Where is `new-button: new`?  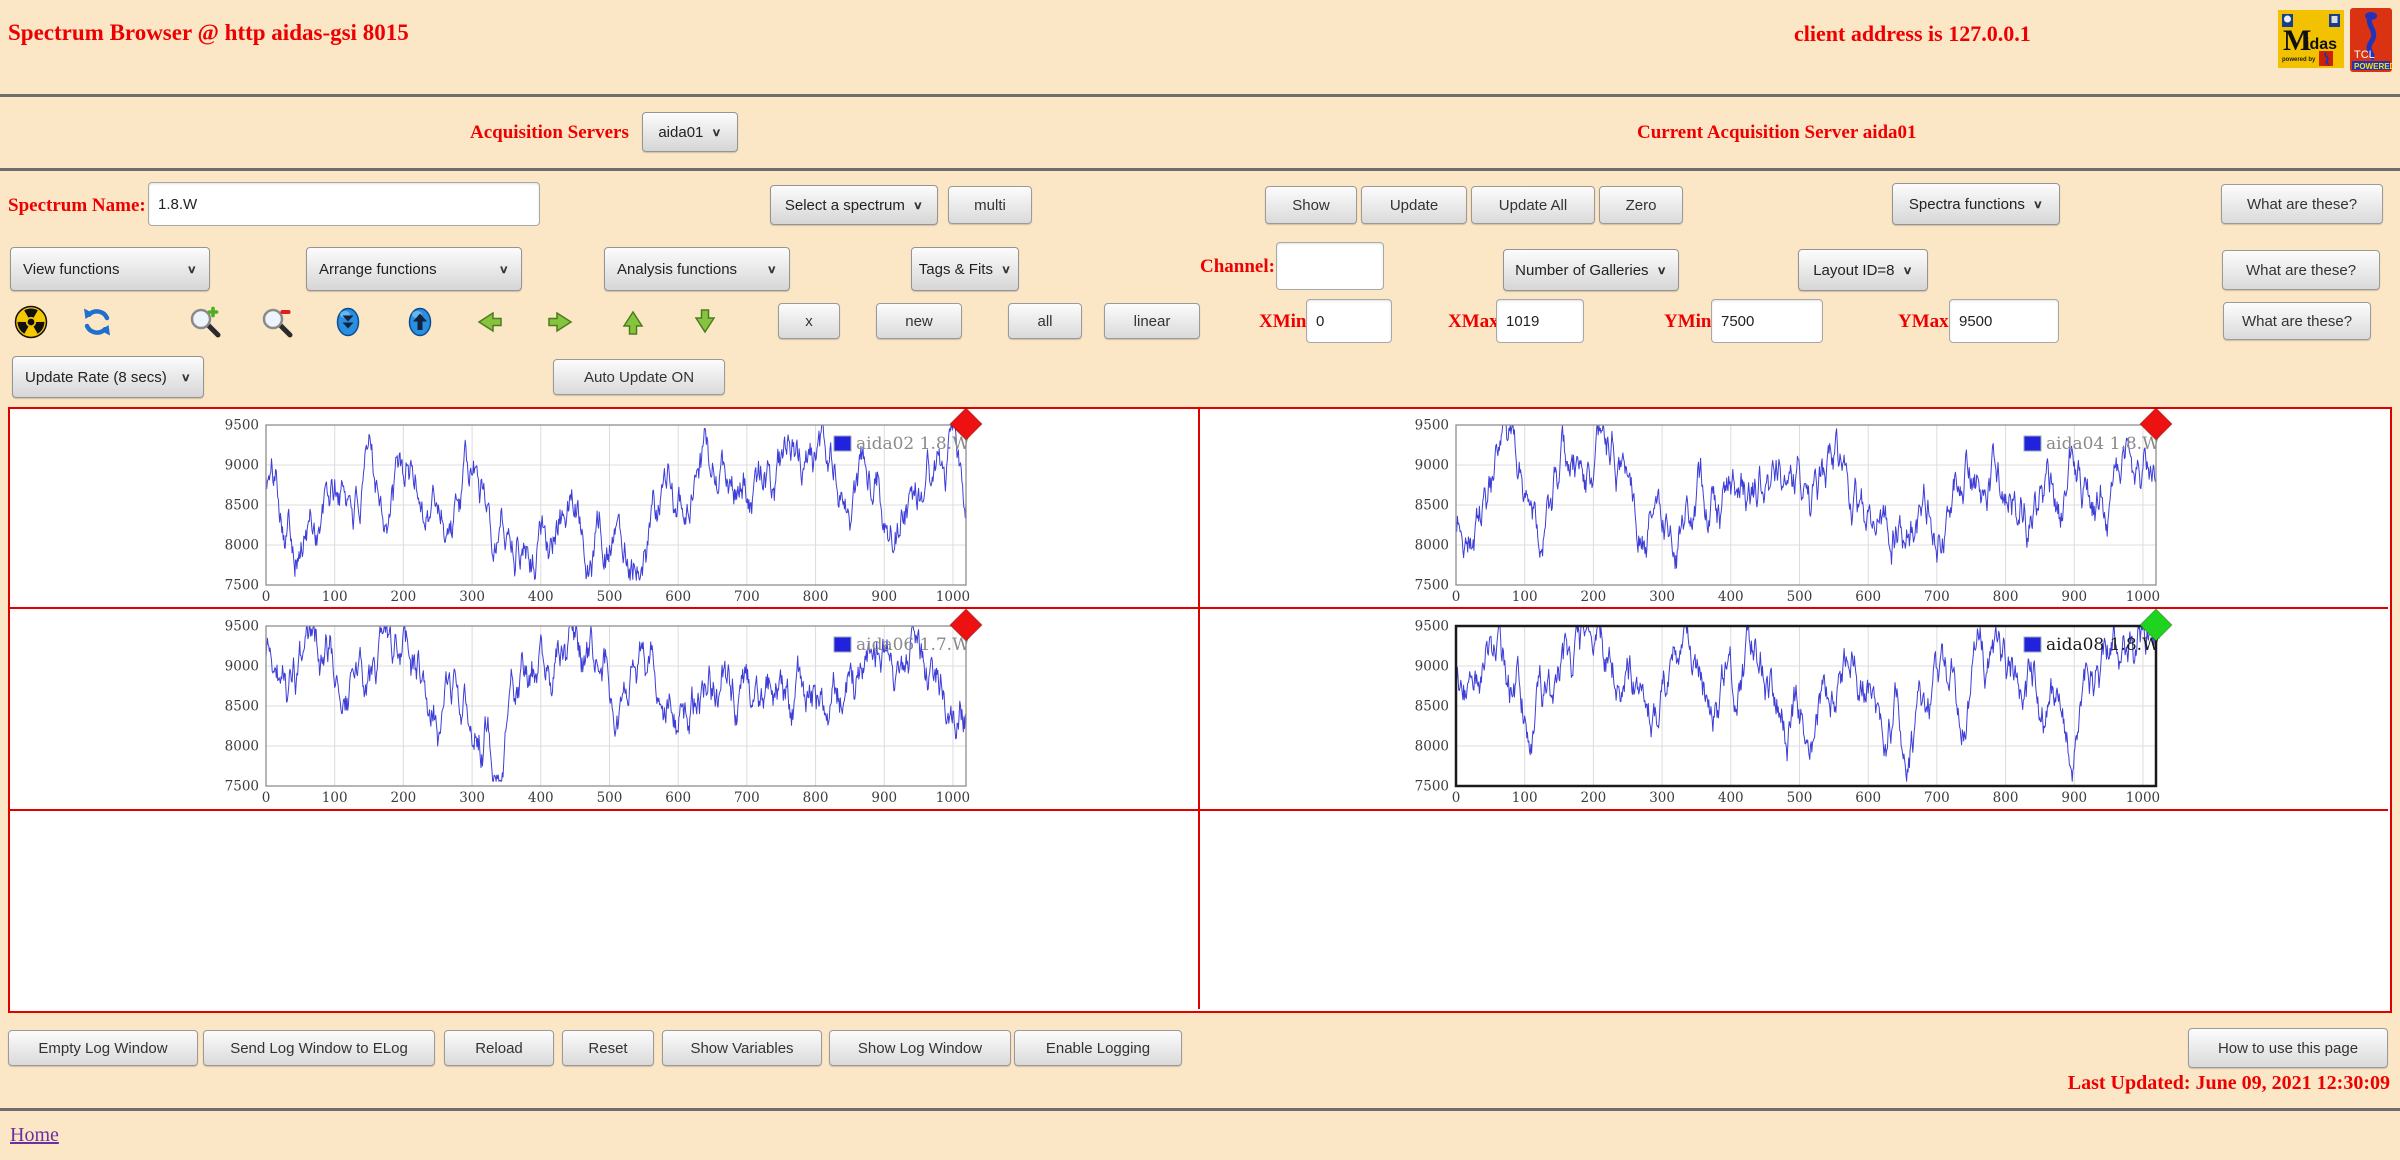 new-button: new is located at coordinates (919, 321).